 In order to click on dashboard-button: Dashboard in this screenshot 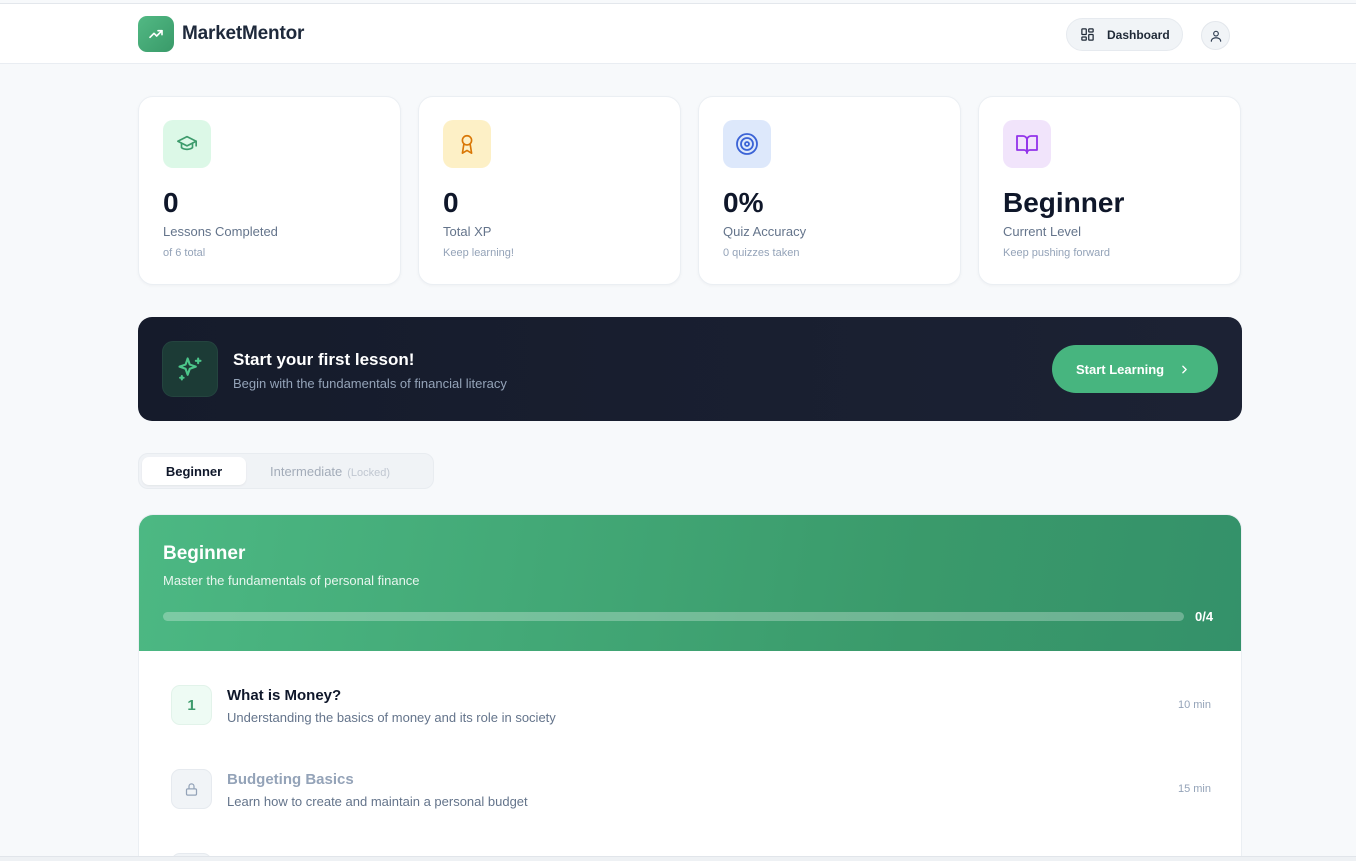, I will do `click(1124, 34)`.